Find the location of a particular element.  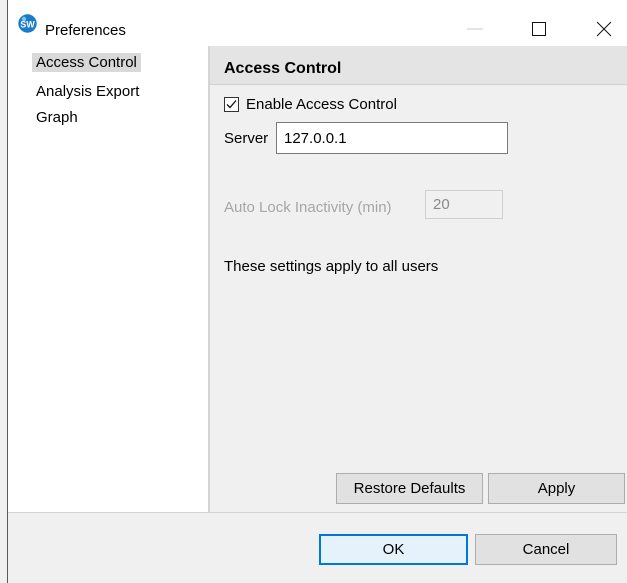

apply-button: Apply is located at coordinates (556, 488).